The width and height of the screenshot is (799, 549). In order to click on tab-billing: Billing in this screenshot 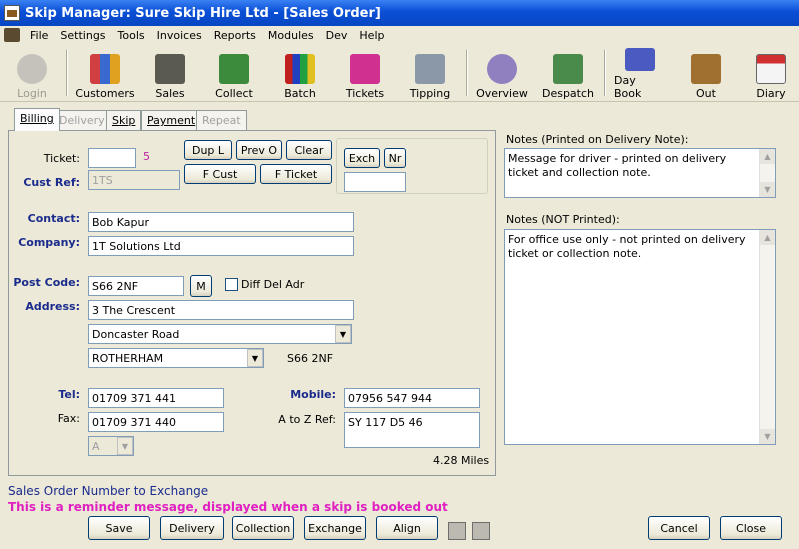, I will do `click(37, 119)`.